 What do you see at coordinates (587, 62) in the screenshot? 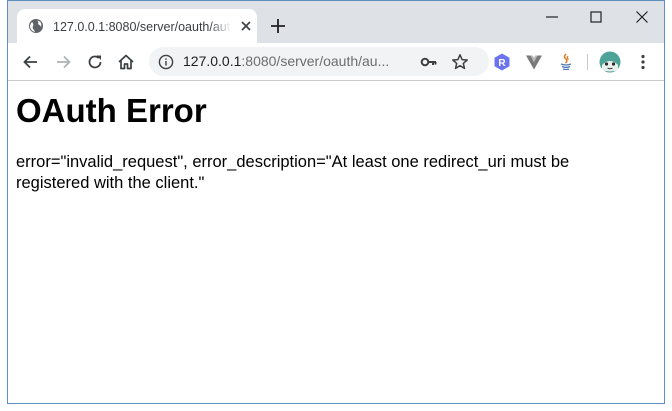
I see `toolbar-separator` at bounding box center [587, 62].